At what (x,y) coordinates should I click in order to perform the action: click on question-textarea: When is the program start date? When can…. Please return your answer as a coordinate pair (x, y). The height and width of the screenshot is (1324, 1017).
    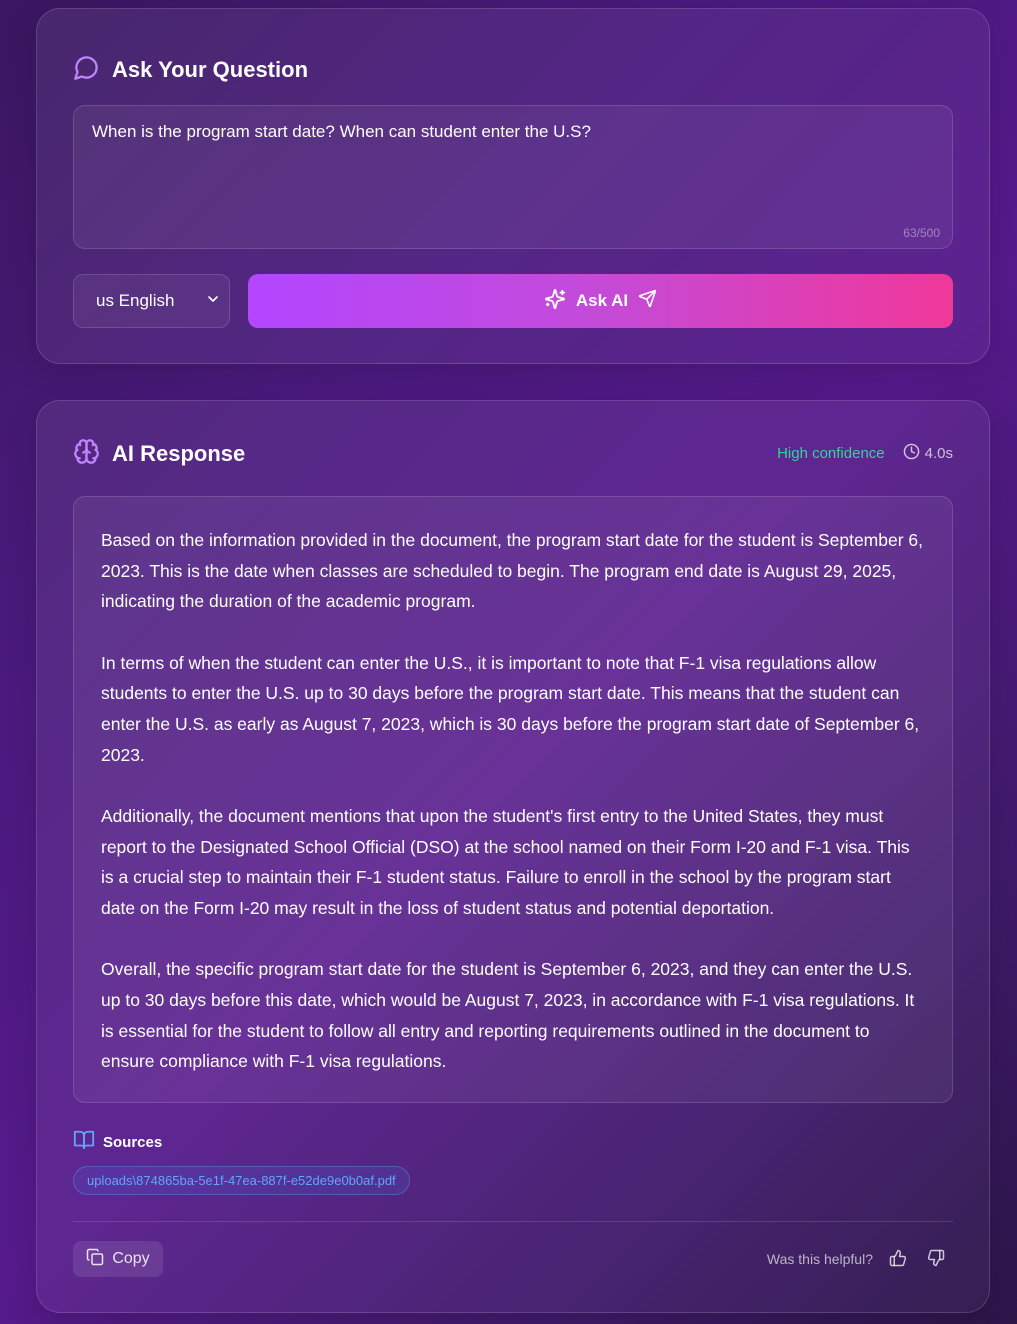
    Looking at the image, I should click on (513, 177).